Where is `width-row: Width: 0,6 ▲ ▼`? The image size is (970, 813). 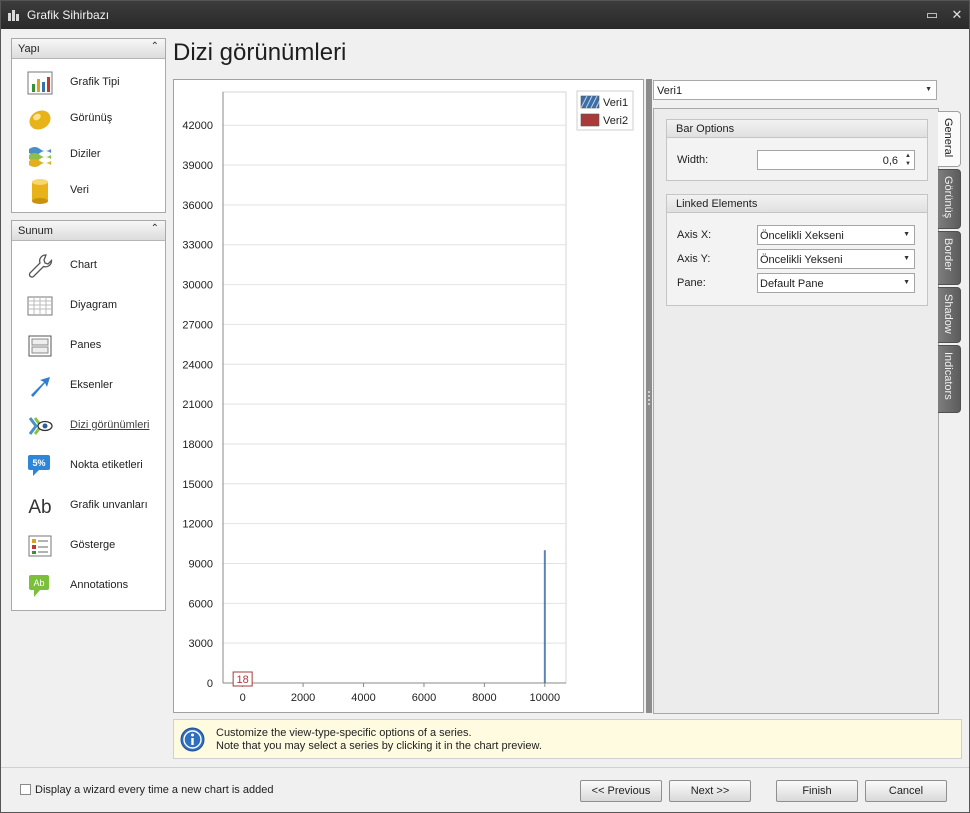 width-row: Width: 0,6 ▲ ▼ is located at coordinates (797, 160).